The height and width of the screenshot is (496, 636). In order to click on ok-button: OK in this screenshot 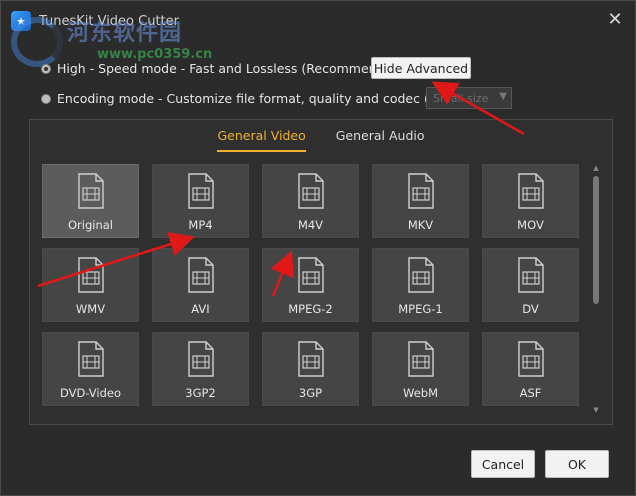, I will do `click(577, 464)`.